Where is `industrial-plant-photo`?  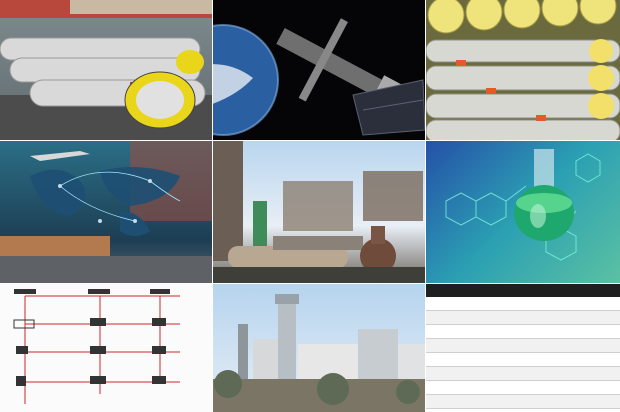
industrial-plant-photo is located at coordinates (319, 348).